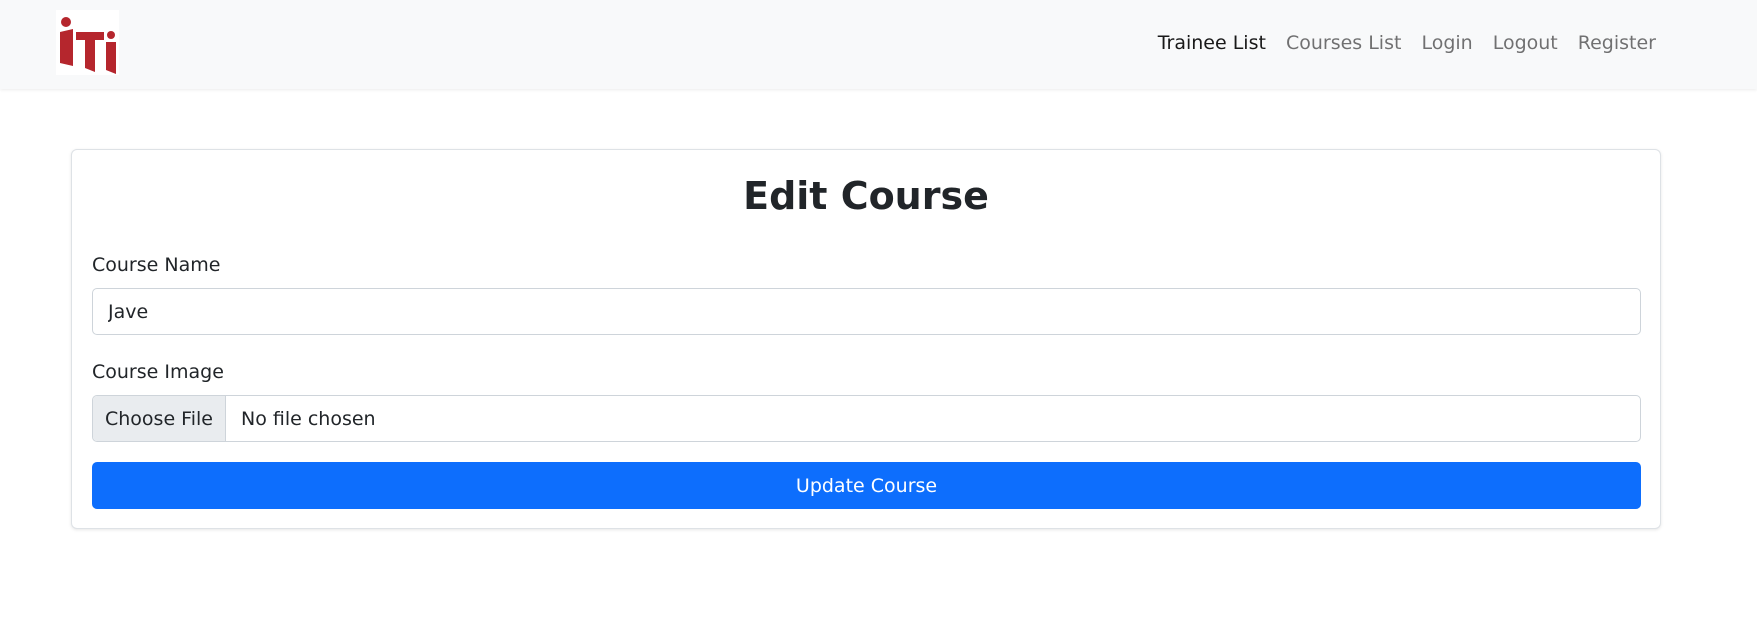 This screenshot has width=1757, height=622. Describe the element at coordinates (1446, 43) in the screenshot. I see `nav-link-login: Login` at that location.